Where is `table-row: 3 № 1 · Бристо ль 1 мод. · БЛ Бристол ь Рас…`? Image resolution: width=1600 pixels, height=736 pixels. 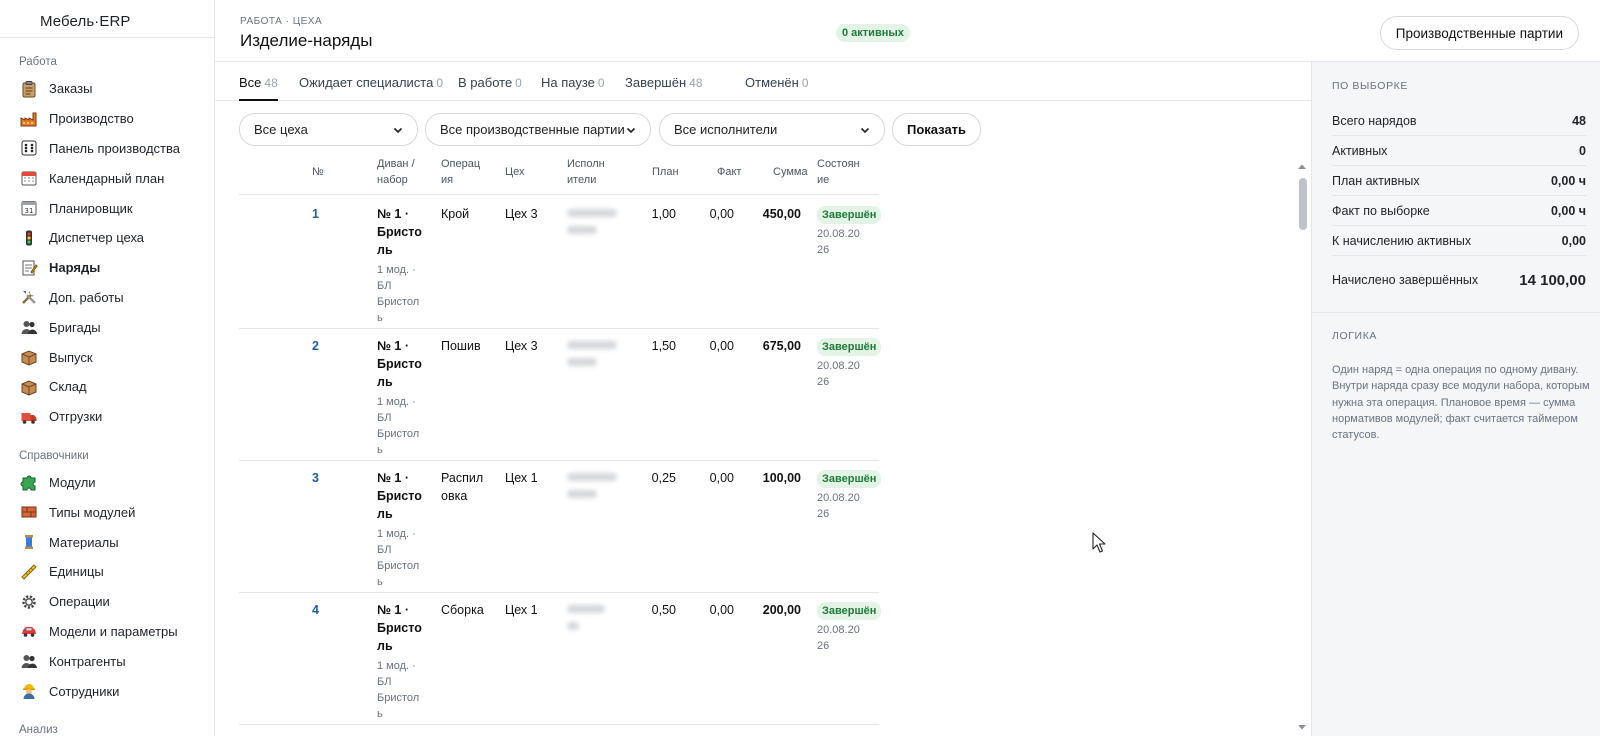 table-row: 3 № 1 · Бристо ль 1 мод. · БЛ Бристол ь Рас… is located at coordinates (560, 526).